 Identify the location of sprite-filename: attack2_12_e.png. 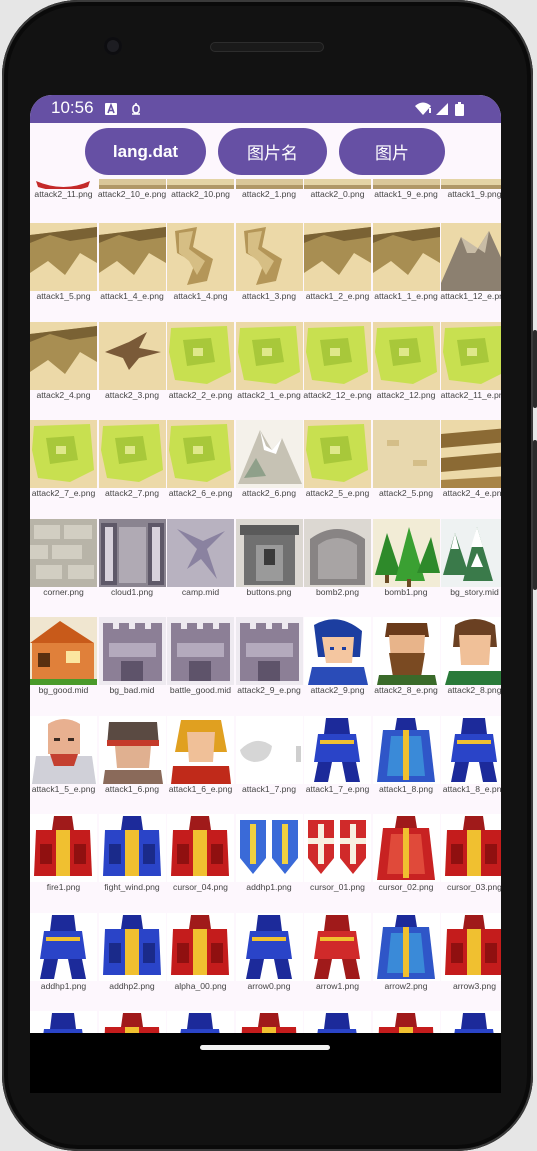
(337, 394).